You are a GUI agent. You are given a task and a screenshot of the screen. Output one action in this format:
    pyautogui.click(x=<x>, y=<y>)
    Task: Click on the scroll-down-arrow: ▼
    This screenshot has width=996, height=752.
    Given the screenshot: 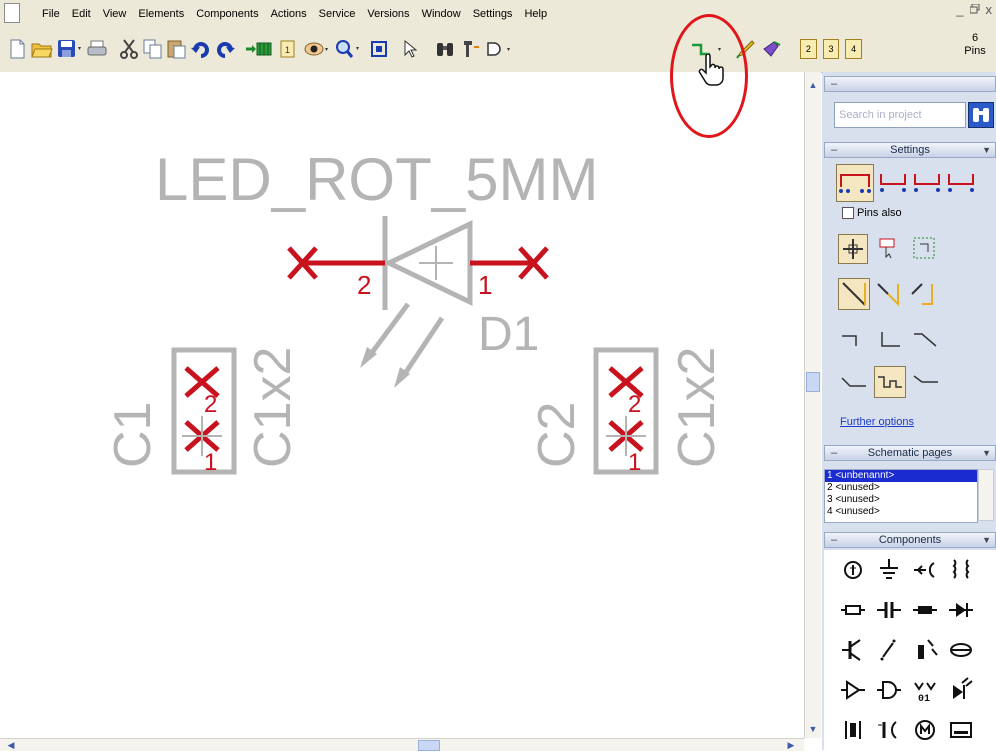 What is the action you would take?
    pyautogui.click(x=813, y=729)
    